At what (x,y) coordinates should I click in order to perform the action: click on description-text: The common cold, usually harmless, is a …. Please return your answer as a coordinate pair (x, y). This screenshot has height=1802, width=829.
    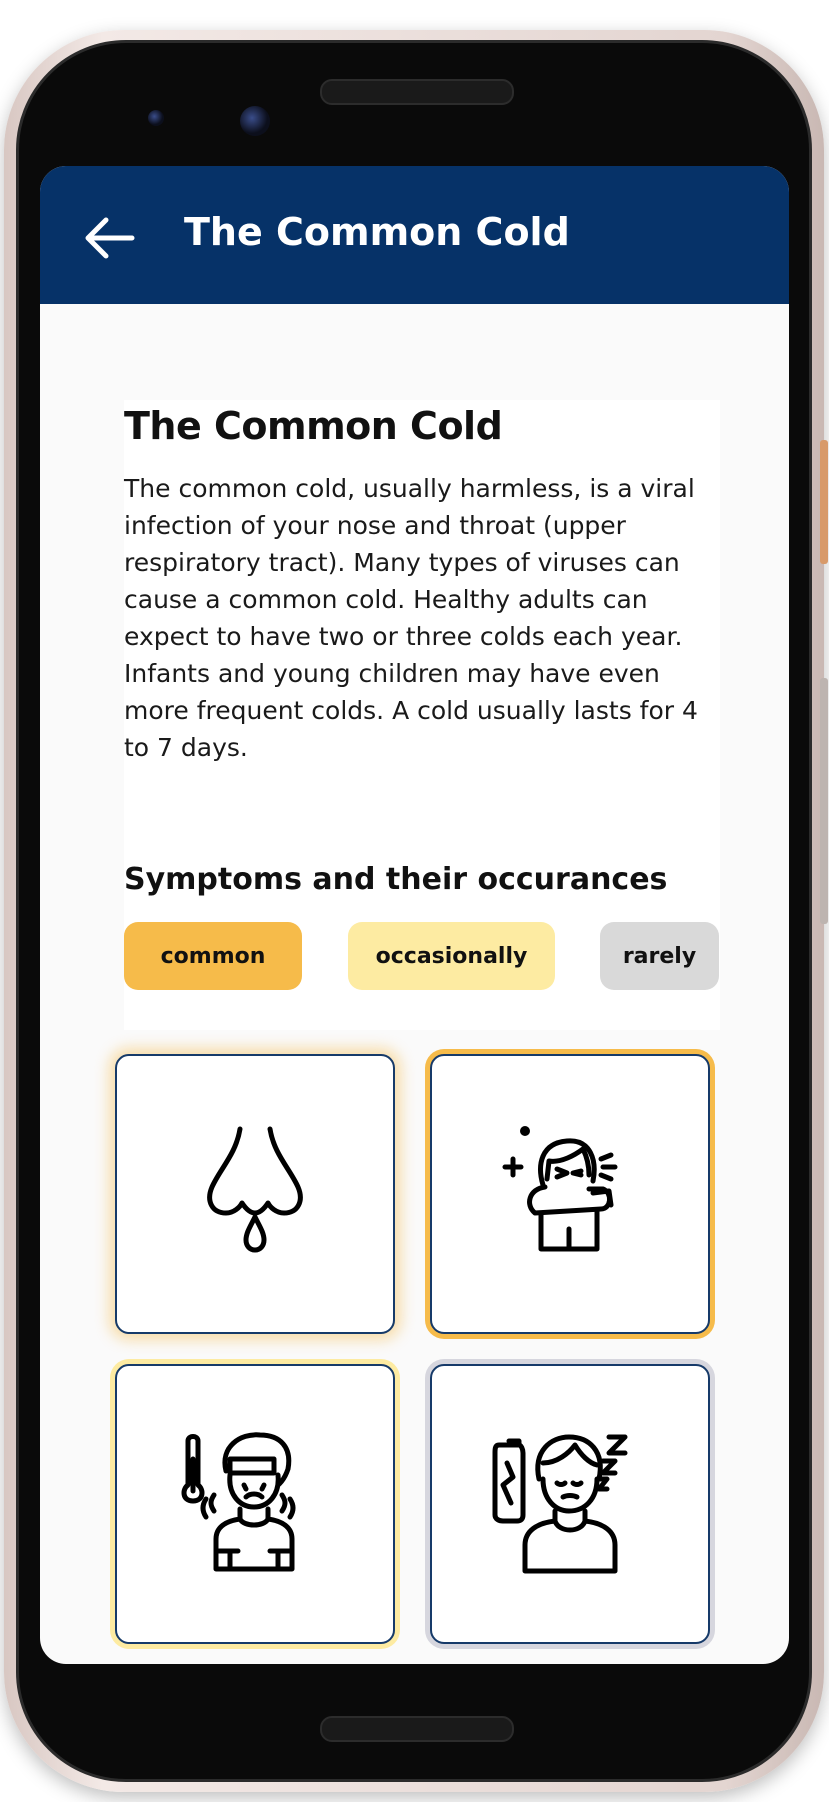
    Looking at the image, I should click on (411, 618).